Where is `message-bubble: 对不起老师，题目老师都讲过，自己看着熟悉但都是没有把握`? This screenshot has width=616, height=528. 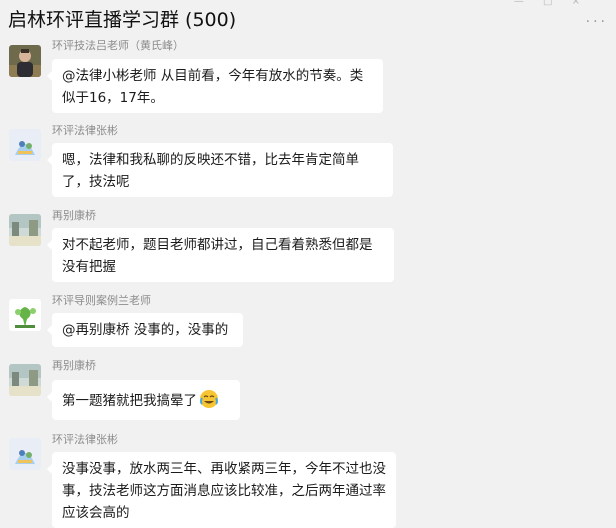
message-bubble: 对不起老师，题目老师都讲过，自己看着熟悉但都是没有把握 is located at coordinates (220, 255).